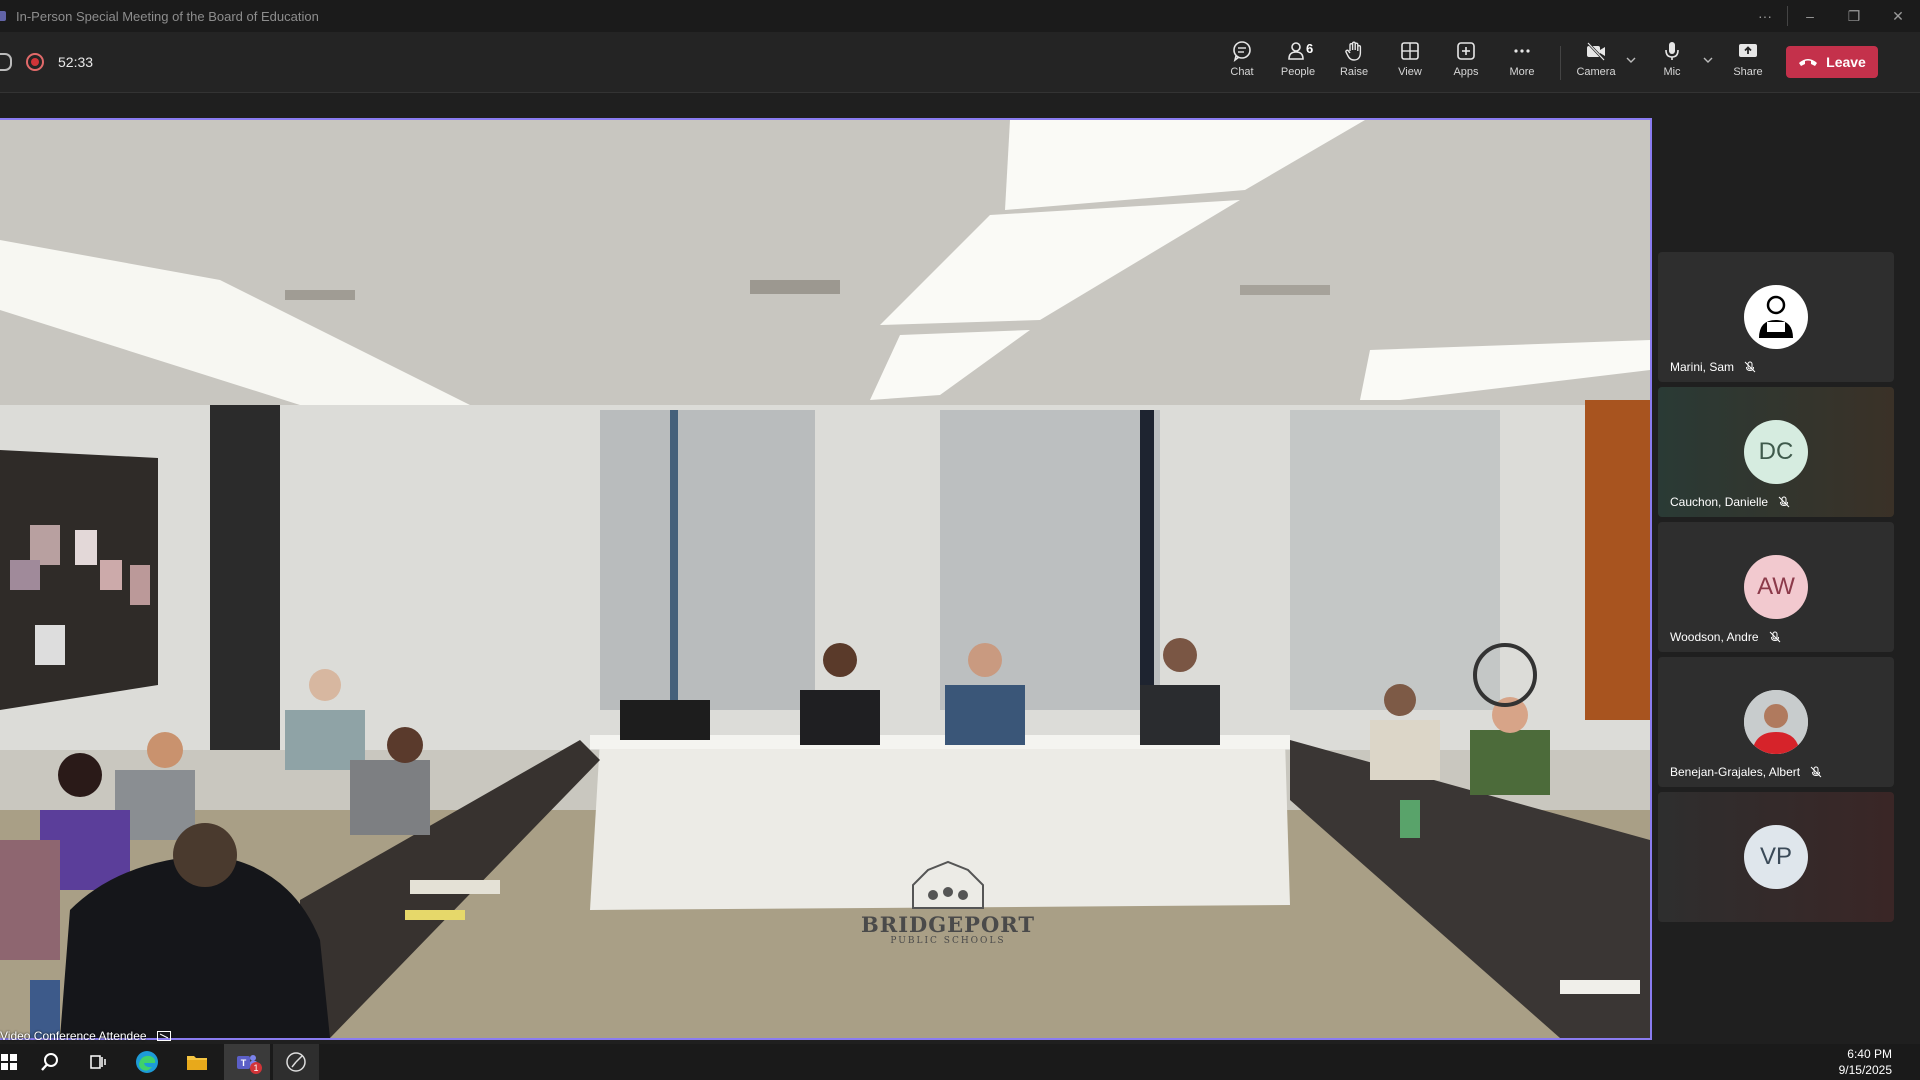 The image size is (1920, 1080). What do you see at coordinates (1310, 48) in the screenshot?
I see `people-count: 6` at bounding box center [1310, 48].